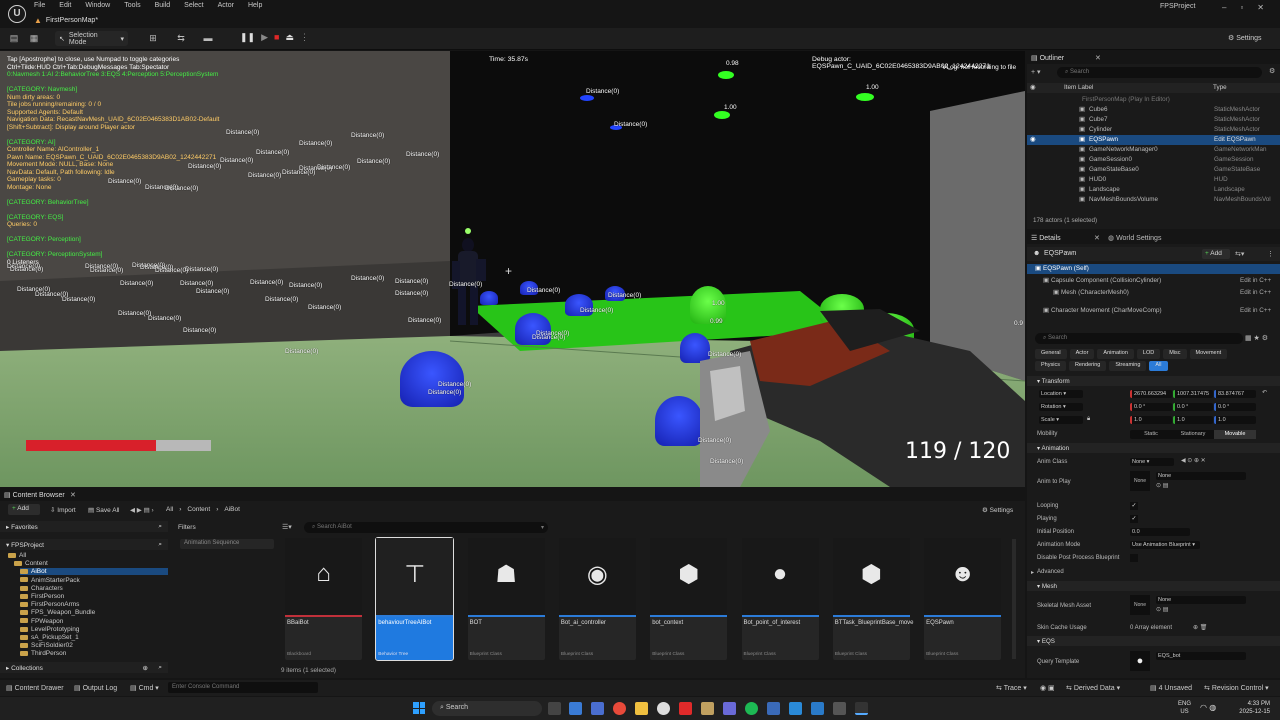 The image size is (1280, 720). Describe the element at coordinates (14, 38) in the screenshot. I see `save-icon: ▤` at that location.